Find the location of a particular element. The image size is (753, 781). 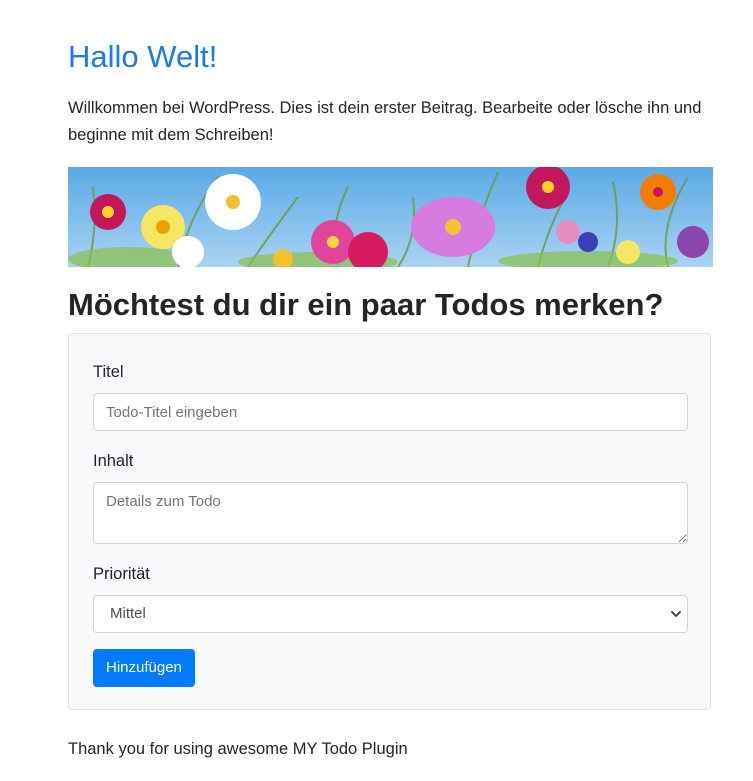

title-label: Titel is located at coordinates (108, 372).